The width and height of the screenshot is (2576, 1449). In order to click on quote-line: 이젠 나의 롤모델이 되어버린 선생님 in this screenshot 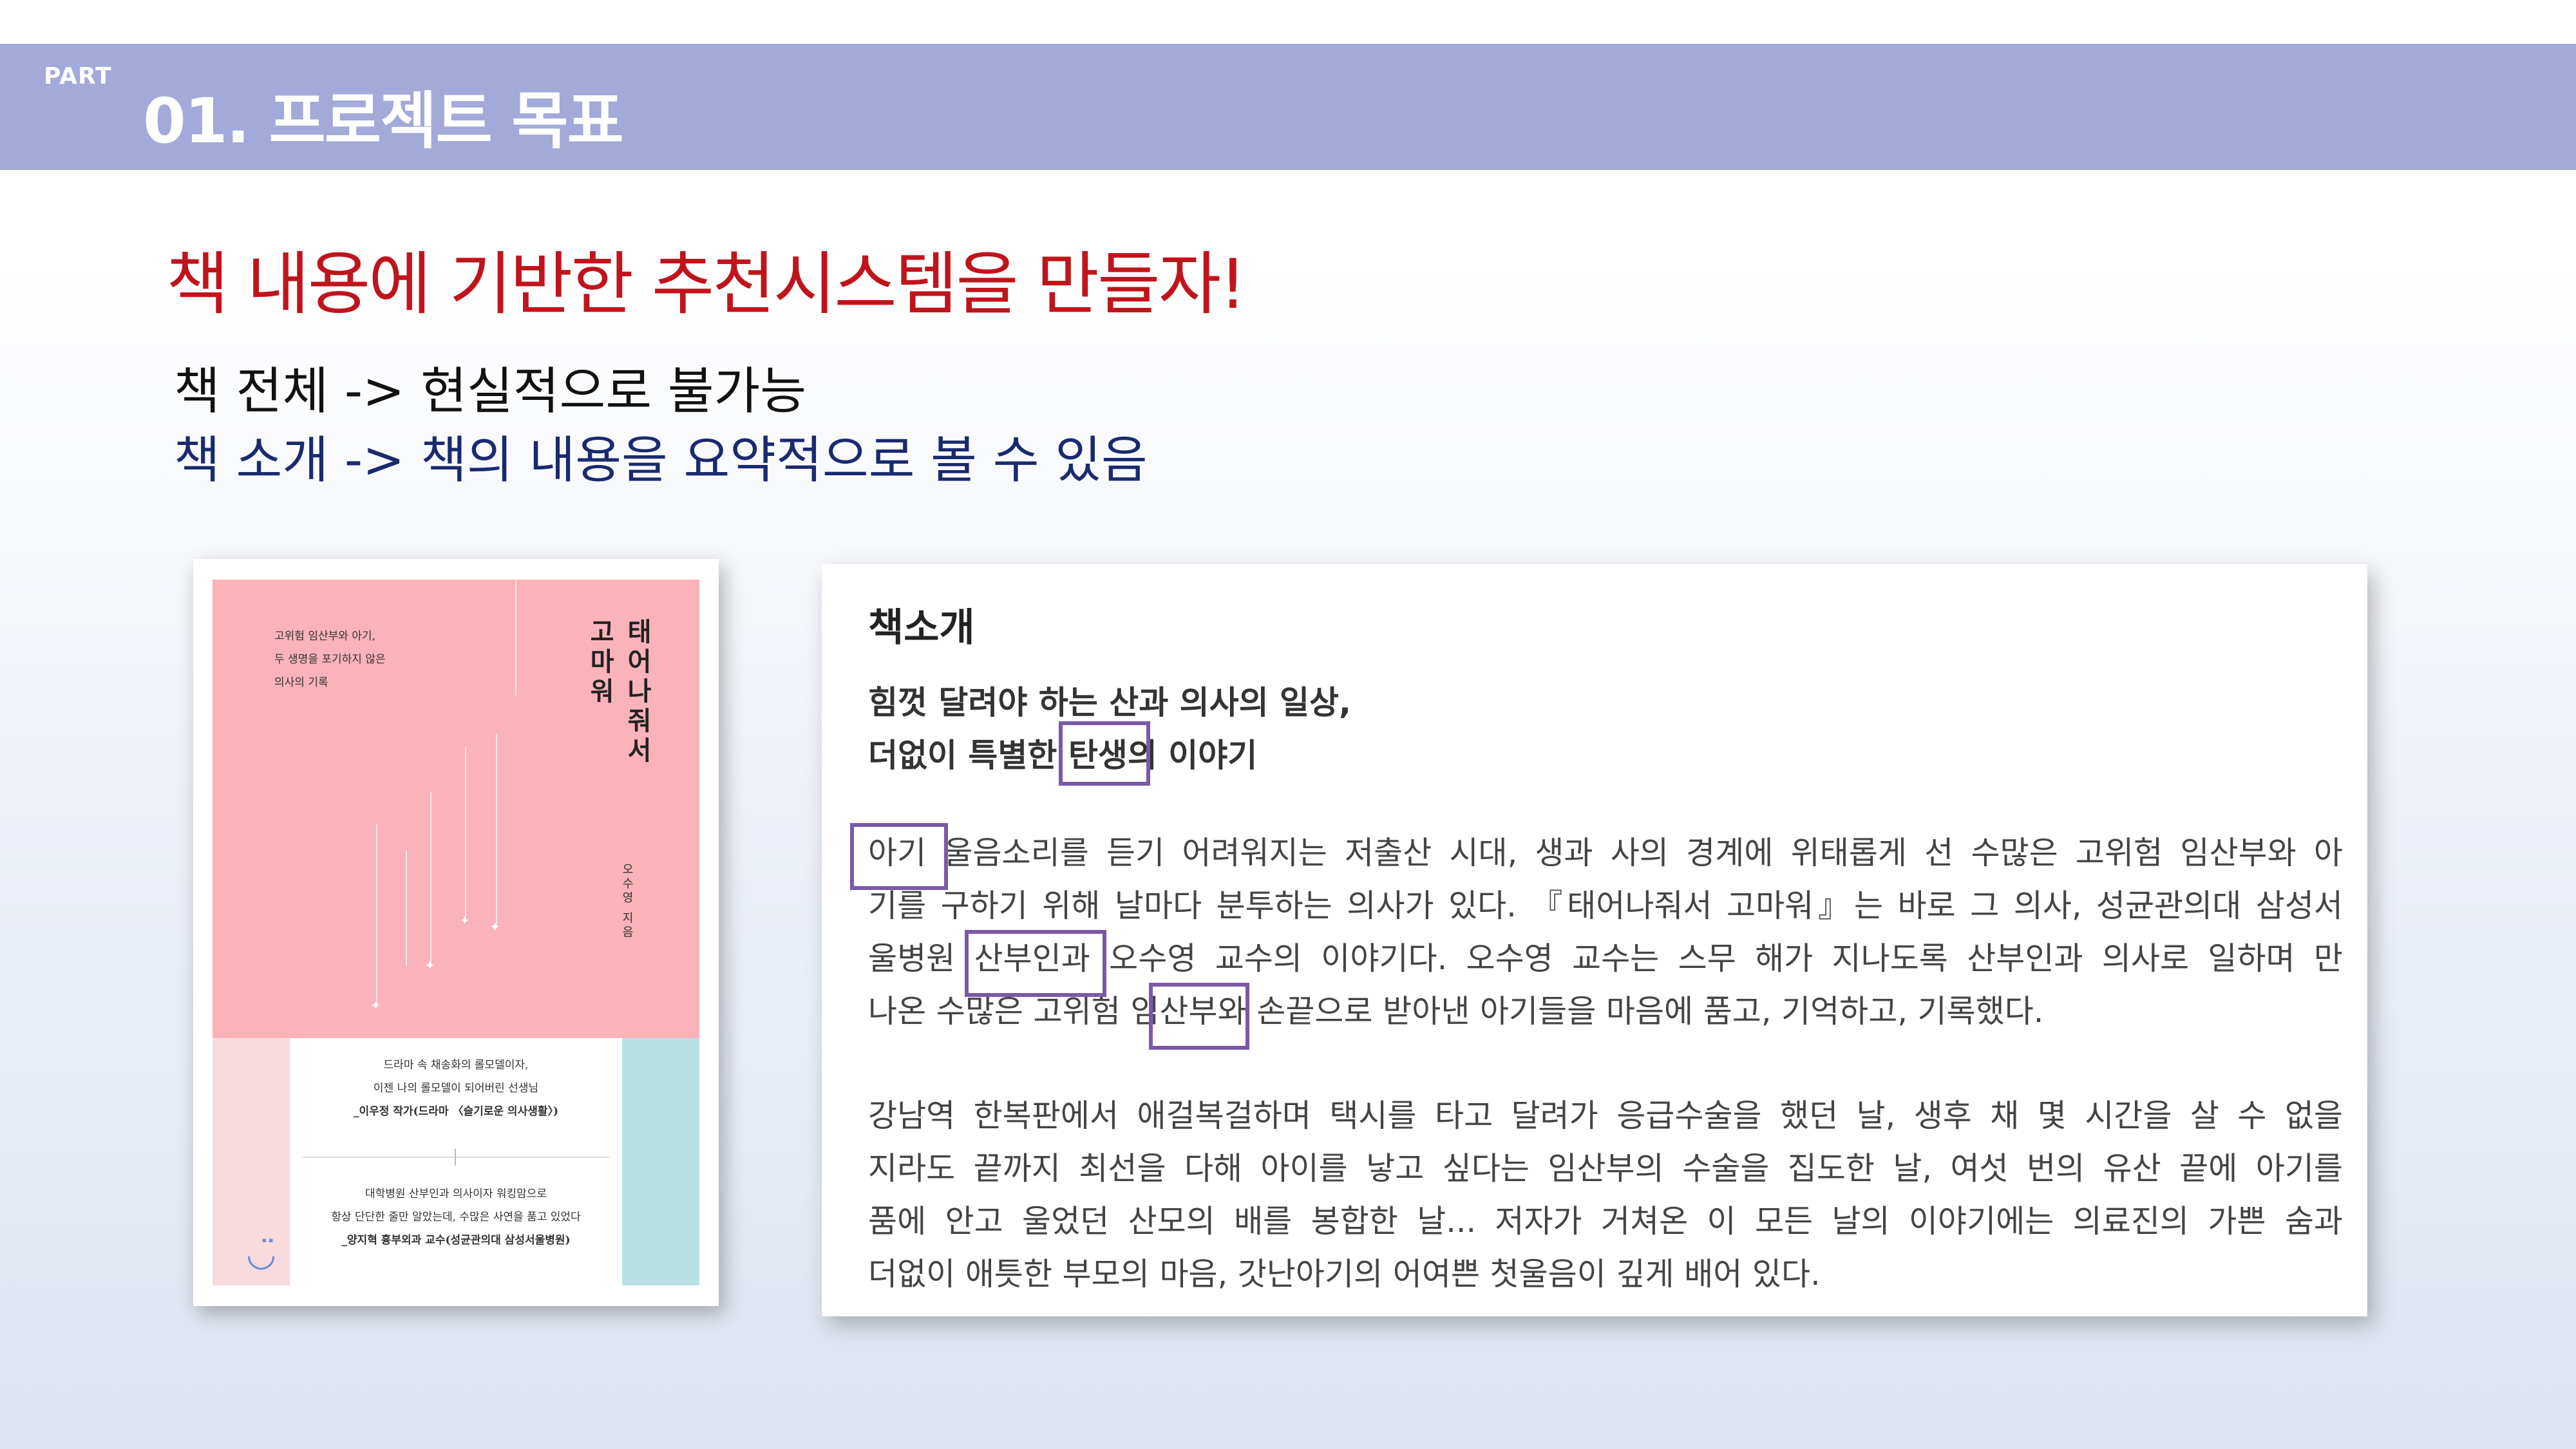, I will do `click(456, 1089)`.